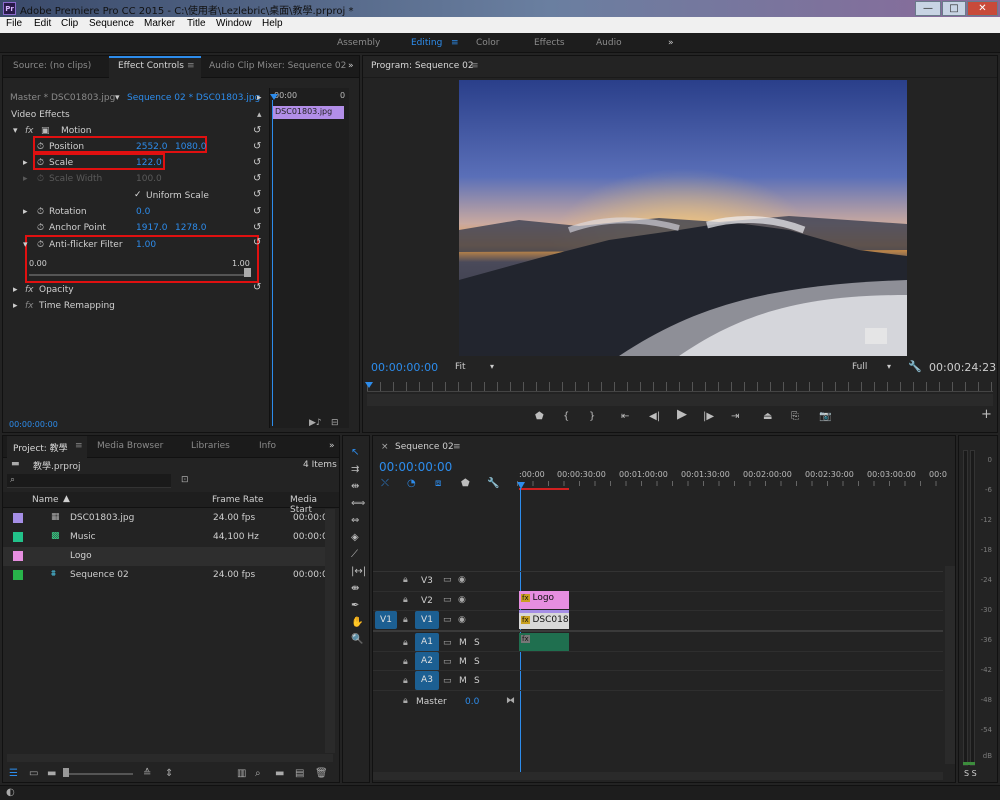  What do you see at coordinates (33, 773) in the screenshot?
I see `icon-view-icon: ▭` at bounding box center [33, 773].